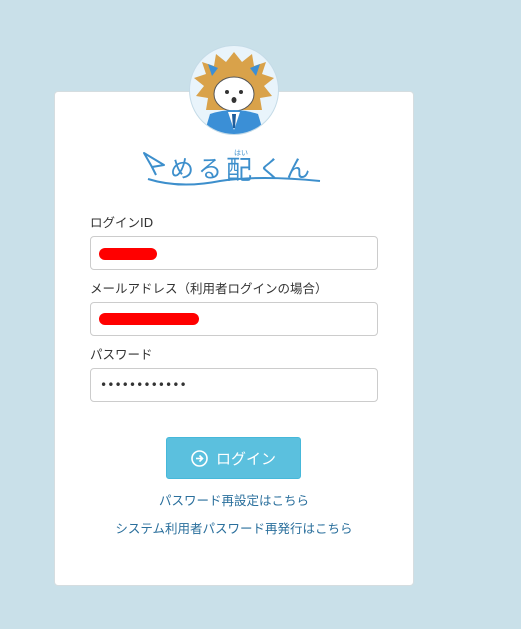  What do you see at coordinates (245, 458) in the screenshot?
I see `login-button-label: ログイン` at bounding box center [245, 458].